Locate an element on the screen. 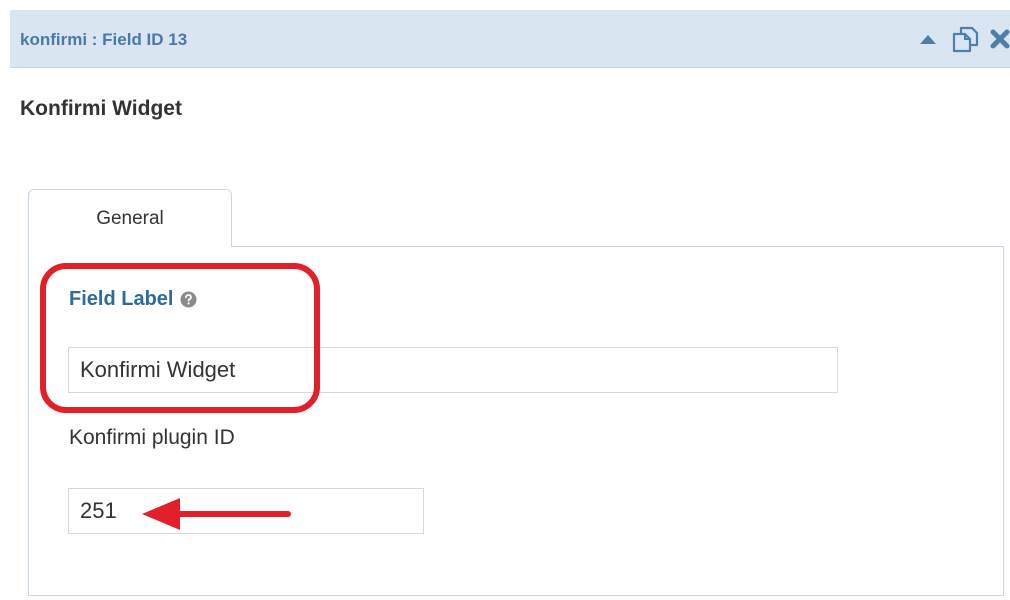  help-icon is located at coordinates (188, 299).